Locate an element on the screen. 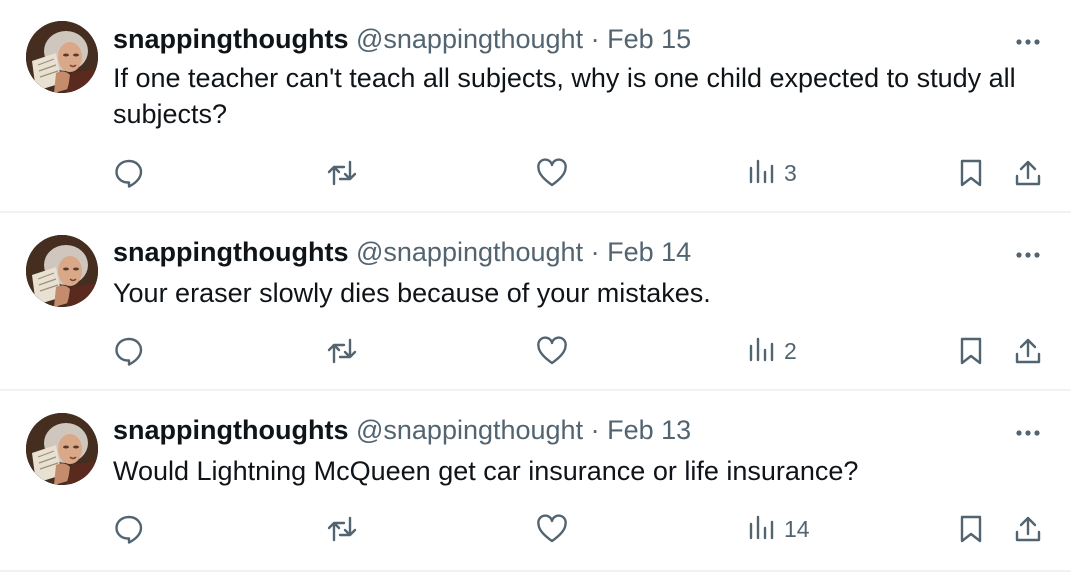 This screenshot has height=574, width=1071. views-button: 2 is located at coordinates (772, 351).